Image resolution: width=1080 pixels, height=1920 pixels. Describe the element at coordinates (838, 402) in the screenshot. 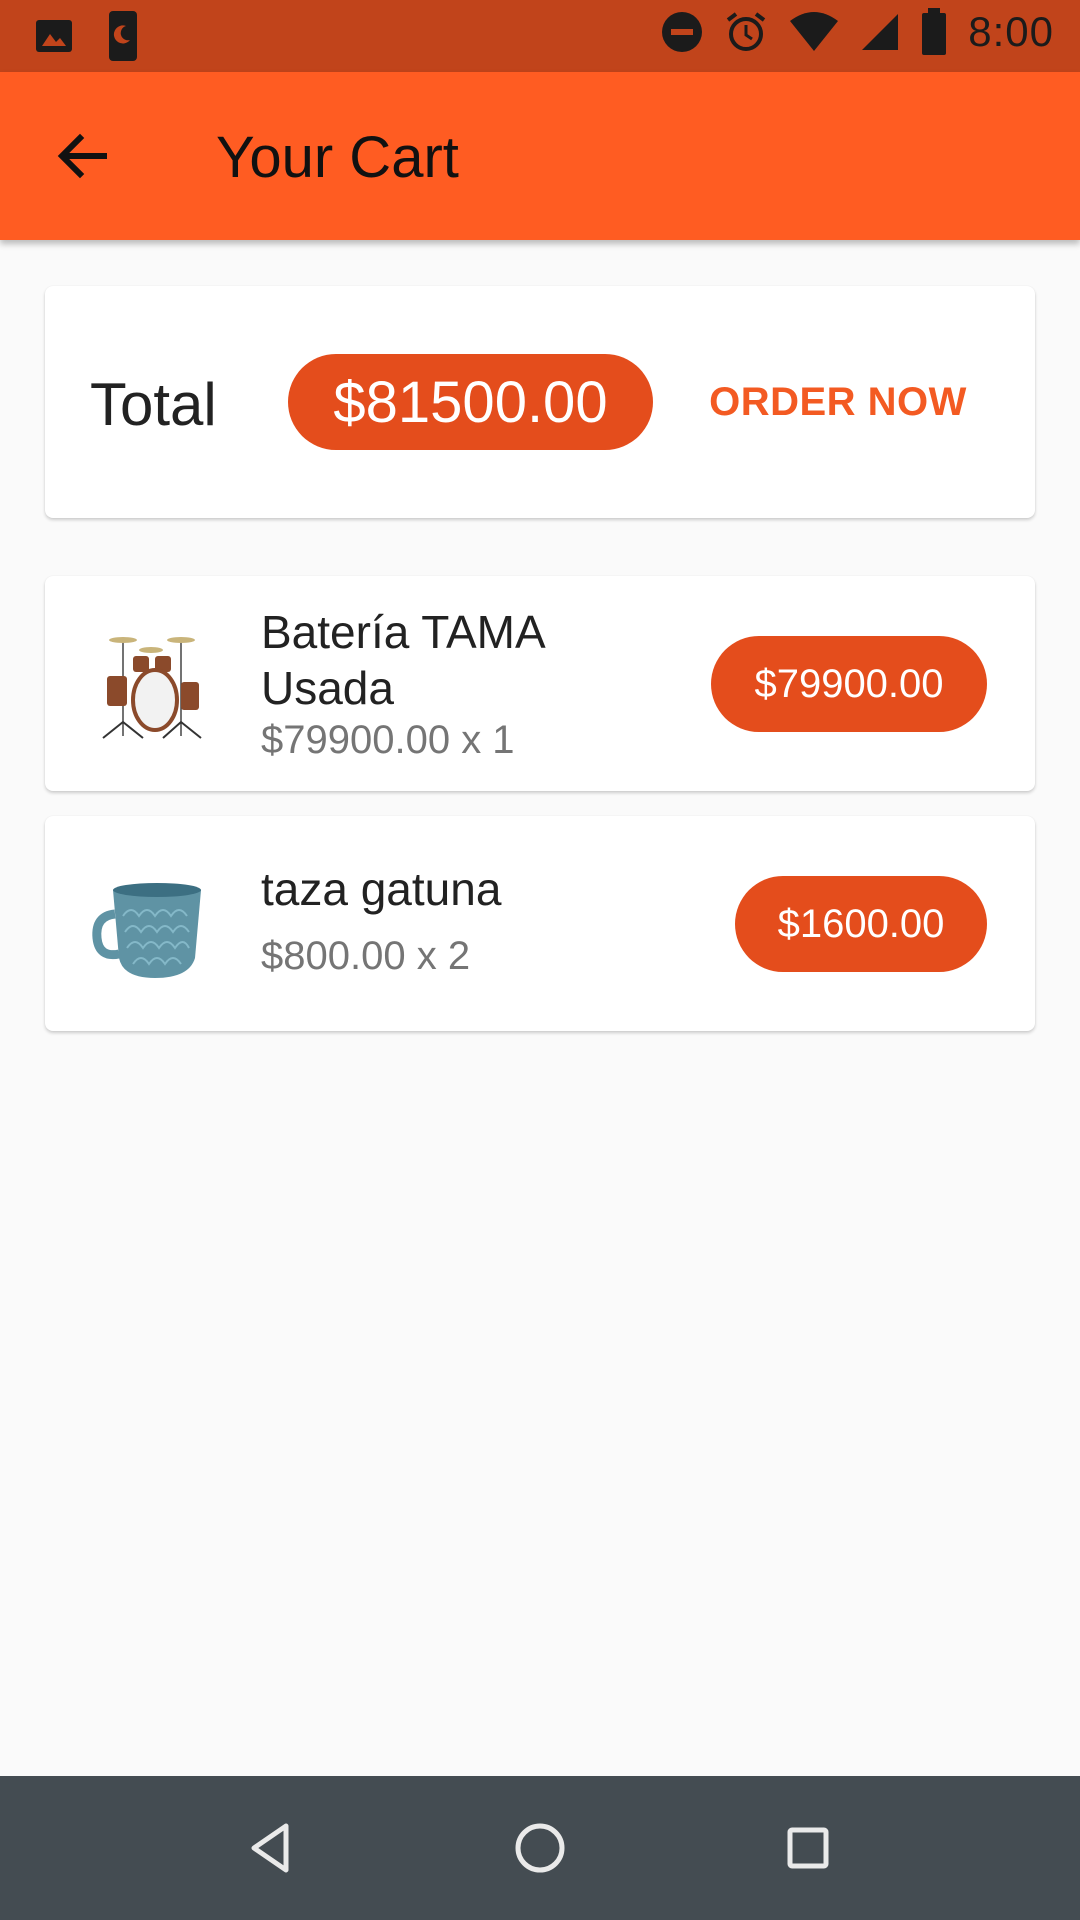

I see `order-now-button: ORDER NOW` at that location.